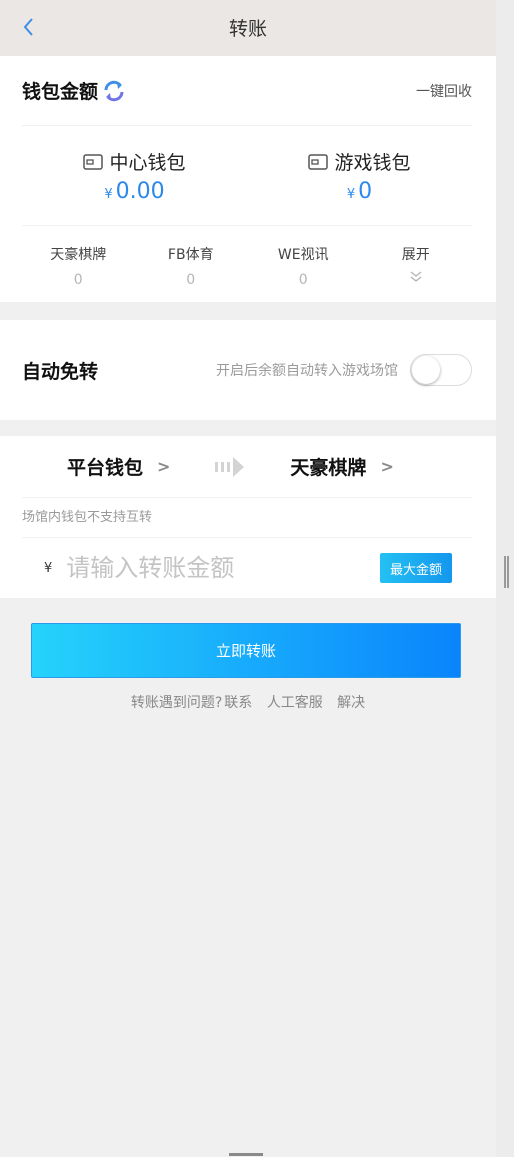  What do you see at coordinates (191, 264) in the screenshot?
I see `venue-item: FB体育 0` at bounding box center [191, 264].